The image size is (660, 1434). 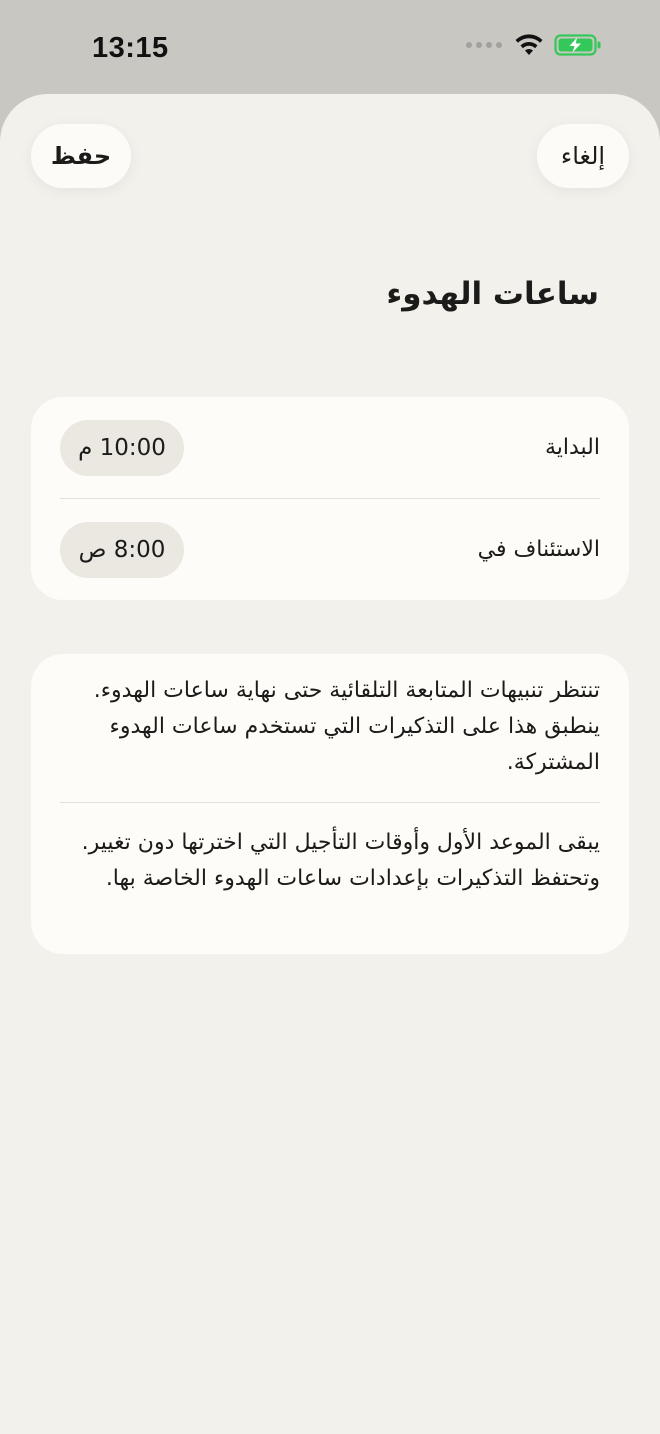 I want to click on cancel-button: إلغاء, so click(x=583, y=156).